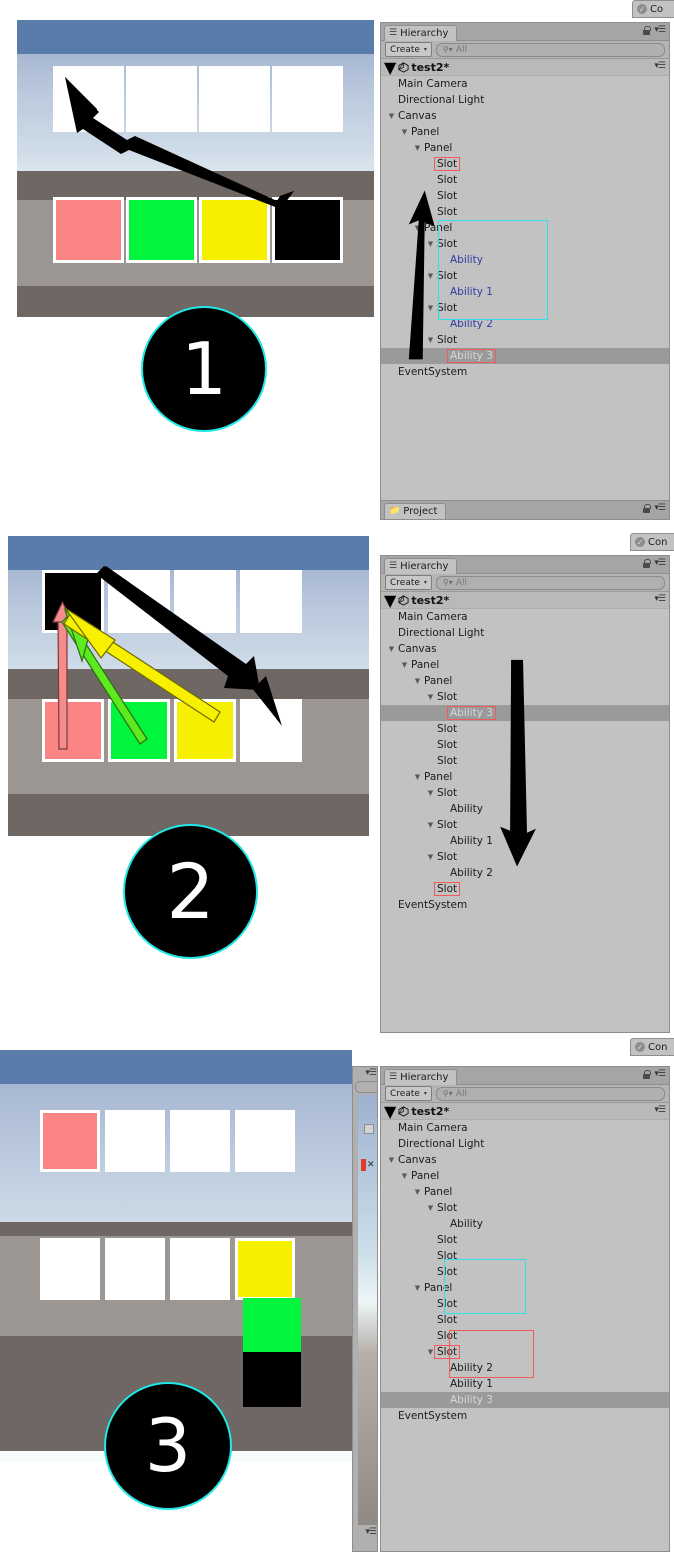  Describe the element at coordinates (272, 1379) in the screenshot. I see `ability-stack-black` at that location.